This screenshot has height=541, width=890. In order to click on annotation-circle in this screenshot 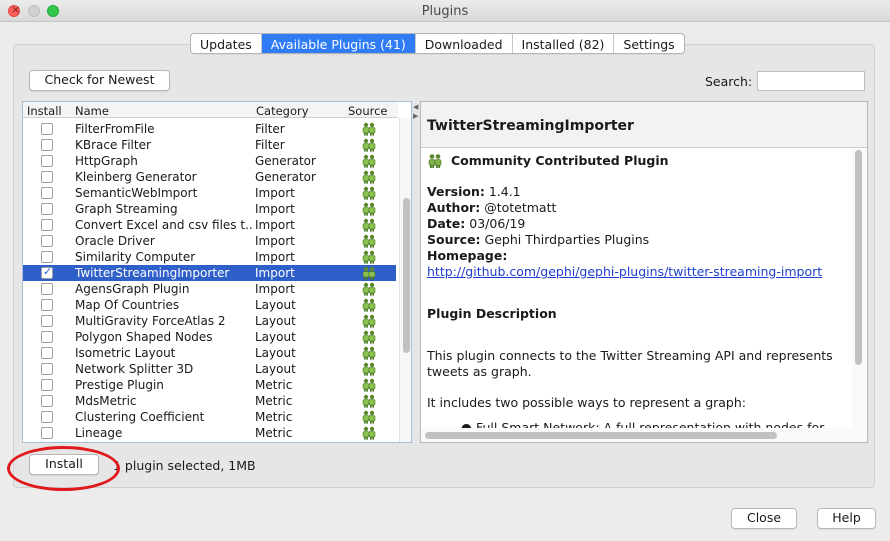, I will do `click(63, 468)`.